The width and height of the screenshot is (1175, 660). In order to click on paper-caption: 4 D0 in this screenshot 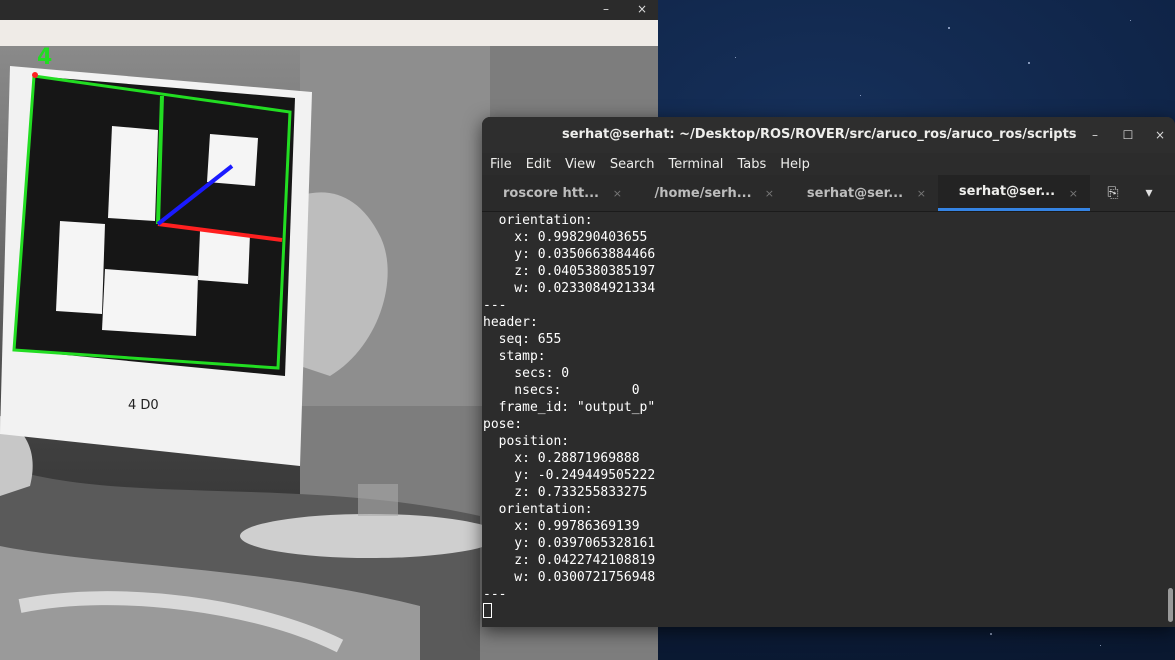, I will do `click(143, 405)`.